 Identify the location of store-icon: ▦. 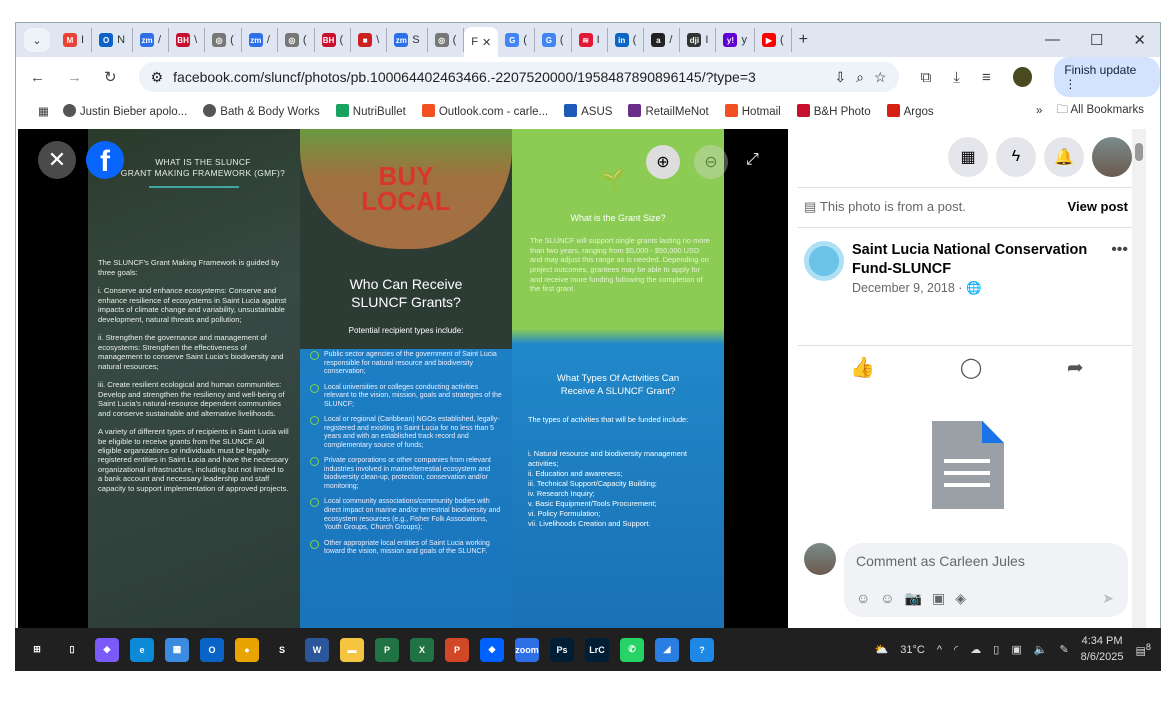
(177, 649).